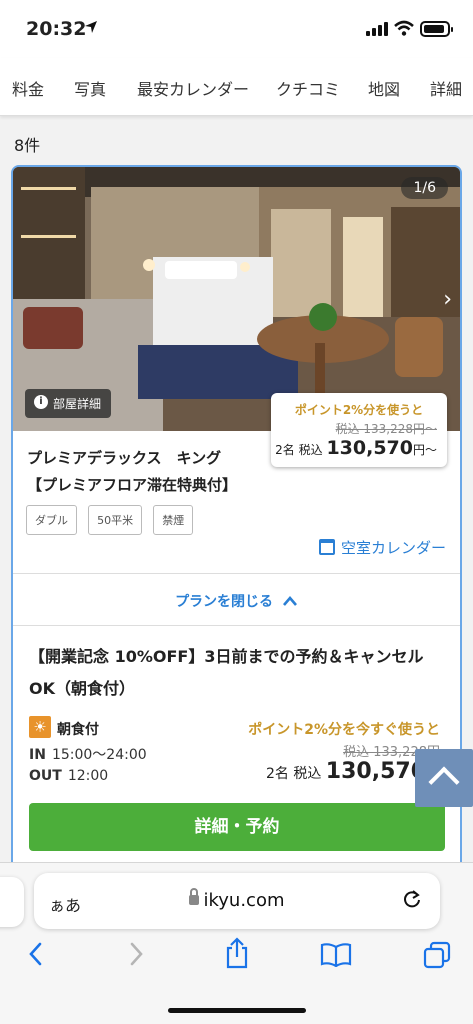 This screenshot has width=473, height=1024. What do you see at coordinates (244, 900) in the screenshot?
I see `url-text: ikyu.com` at bounding box center [244, 900].